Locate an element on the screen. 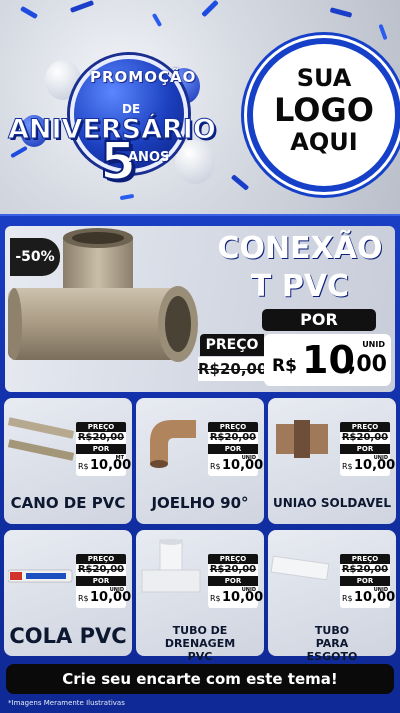  hero-unit: UNID is located at coordinates (373, 344).